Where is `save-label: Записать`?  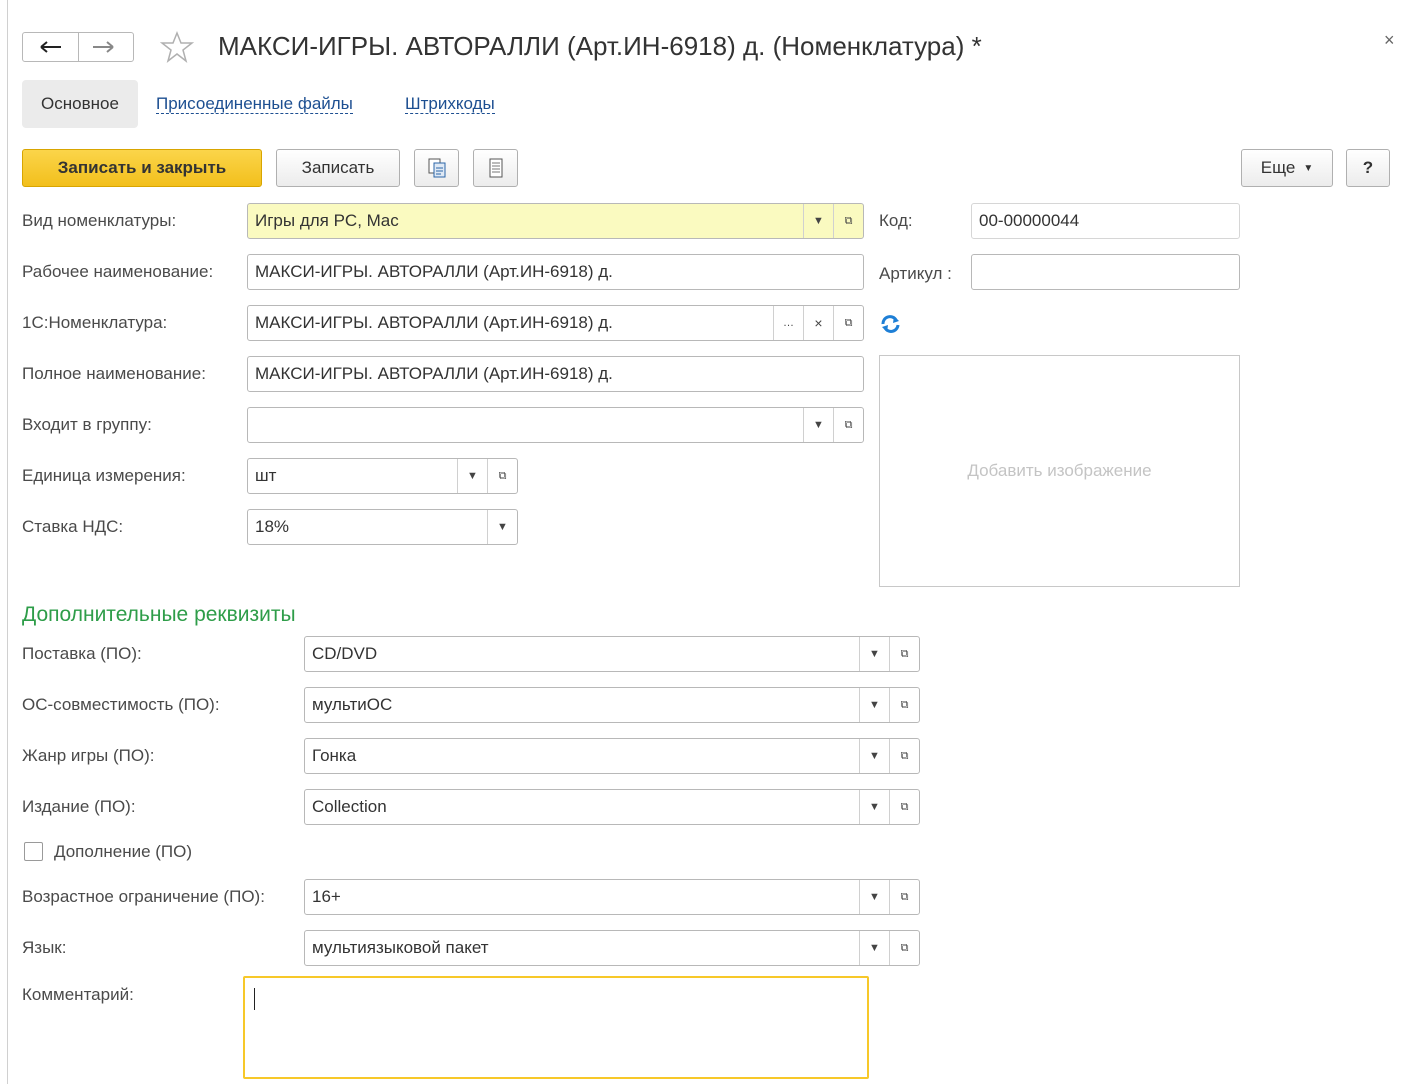
save-label: Записать is located at coordinates (338, 167).